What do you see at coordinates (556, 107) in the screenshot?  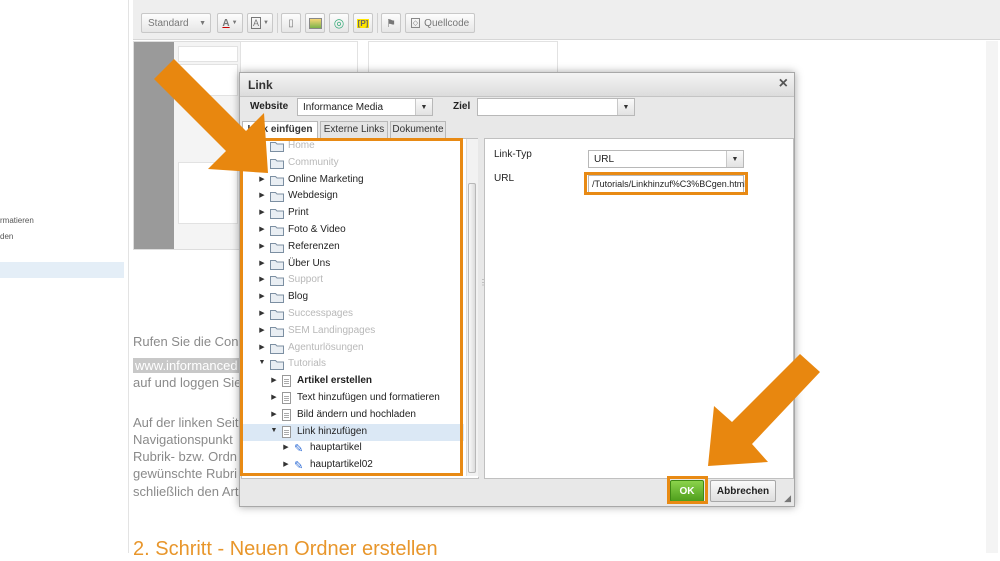 I see `ziel-select: ▼` at bounding box center [556, 107].